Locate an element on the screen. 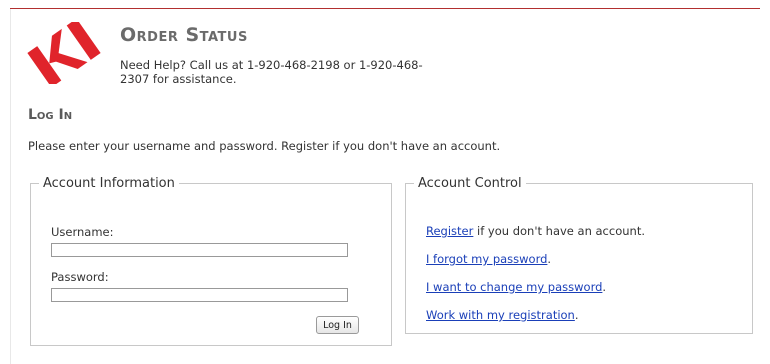  change-password-link: I want to change my password is located at coordinates (514, 287).